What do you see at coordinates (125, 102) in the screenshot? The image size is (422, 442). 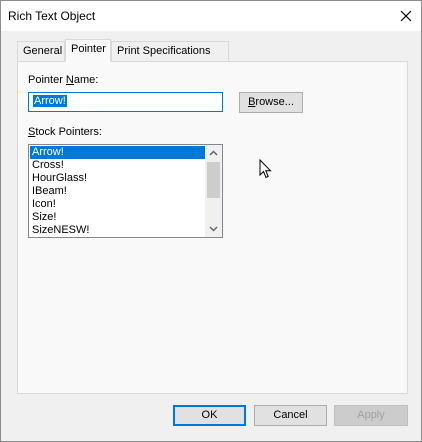 I see `pointer-name-input: Arrow!` at bounding box center [125, 102].